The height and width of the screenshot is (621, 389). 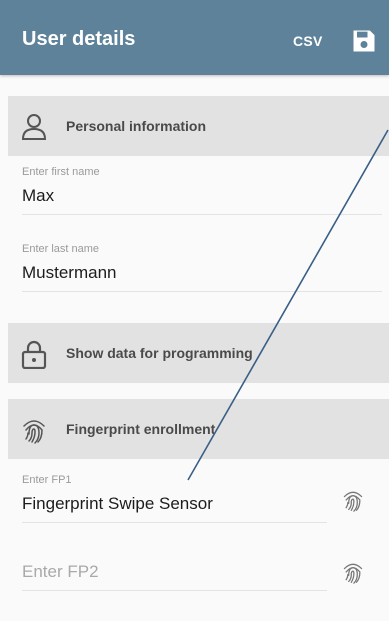 I want to click on fp2-underline, so click(x=174, y=590).